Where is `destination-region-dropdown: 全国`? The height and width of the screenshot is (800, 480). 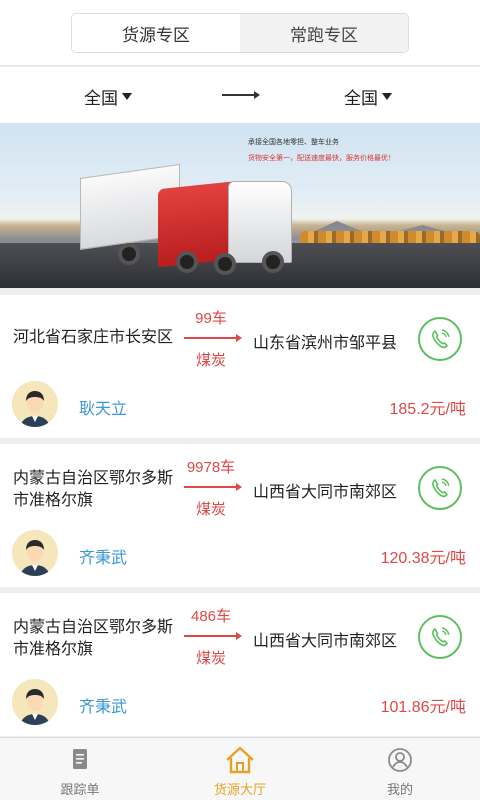 destination-region-dropdown: 全国 is located at coordinates (368, 96).